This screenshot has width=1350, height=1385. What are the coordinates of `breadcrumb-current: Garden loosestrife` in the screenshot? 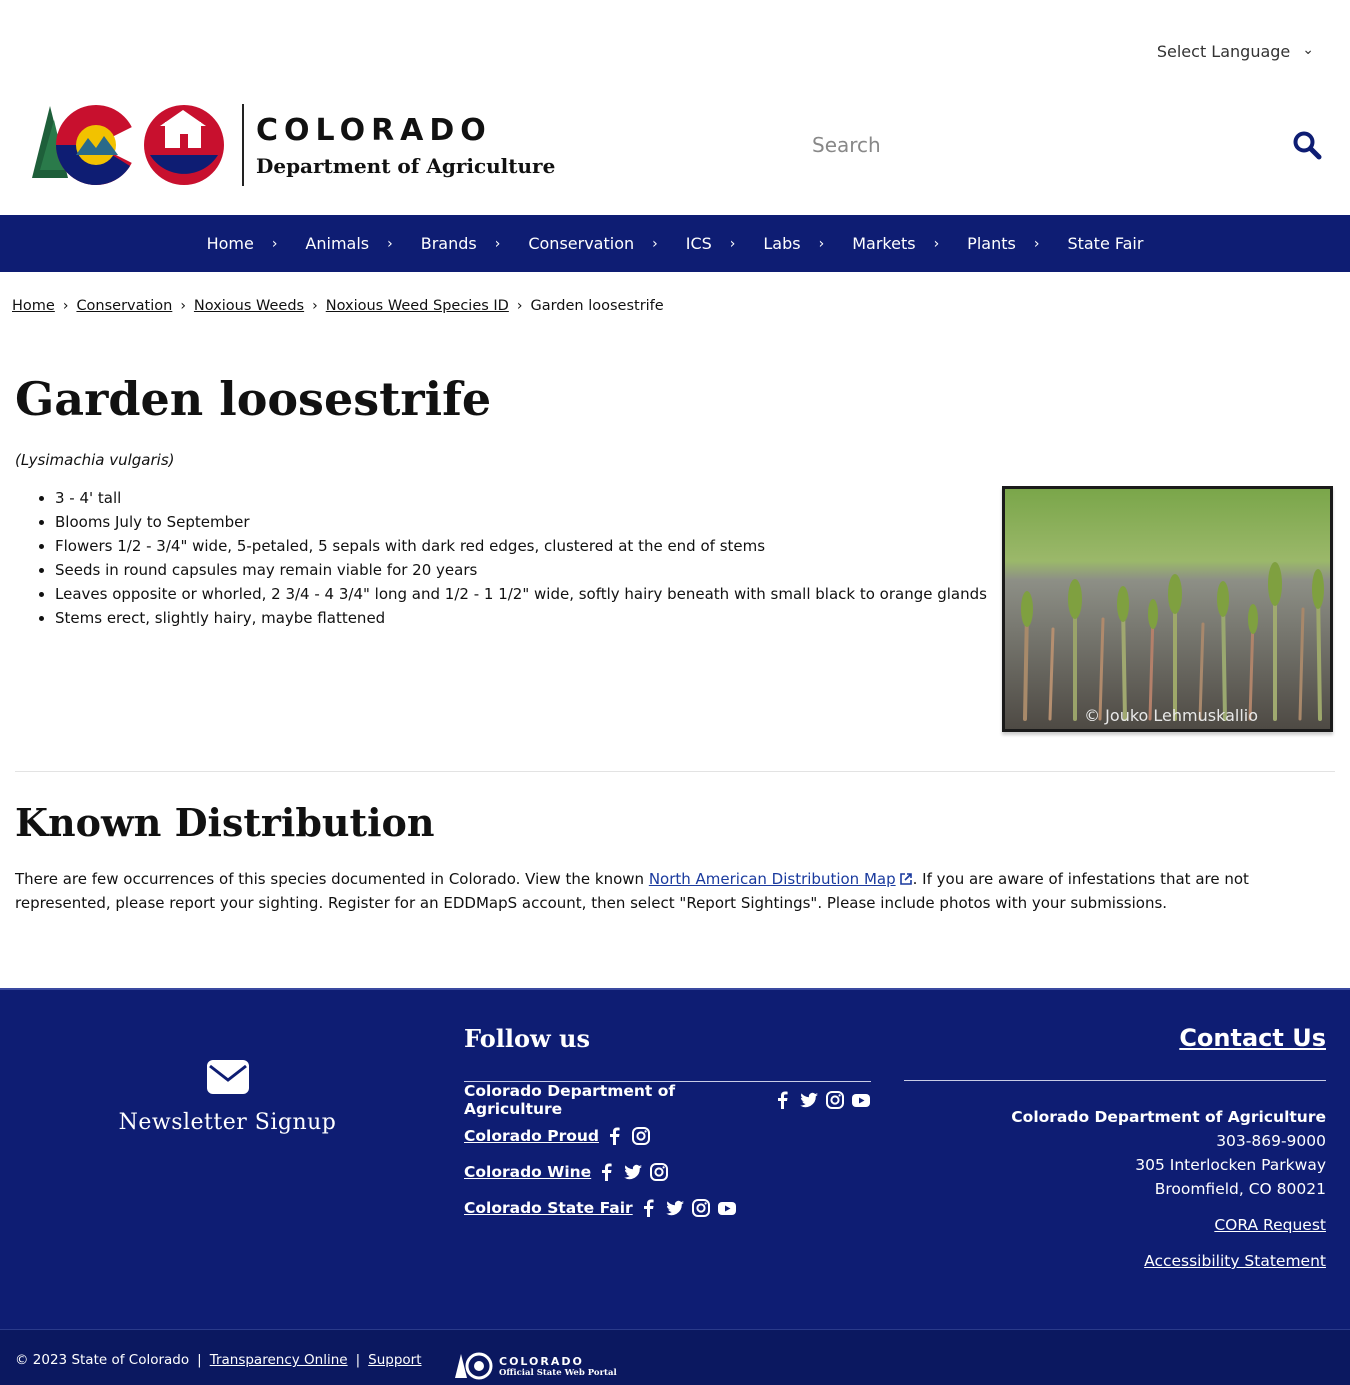 It's located at (597, 306).